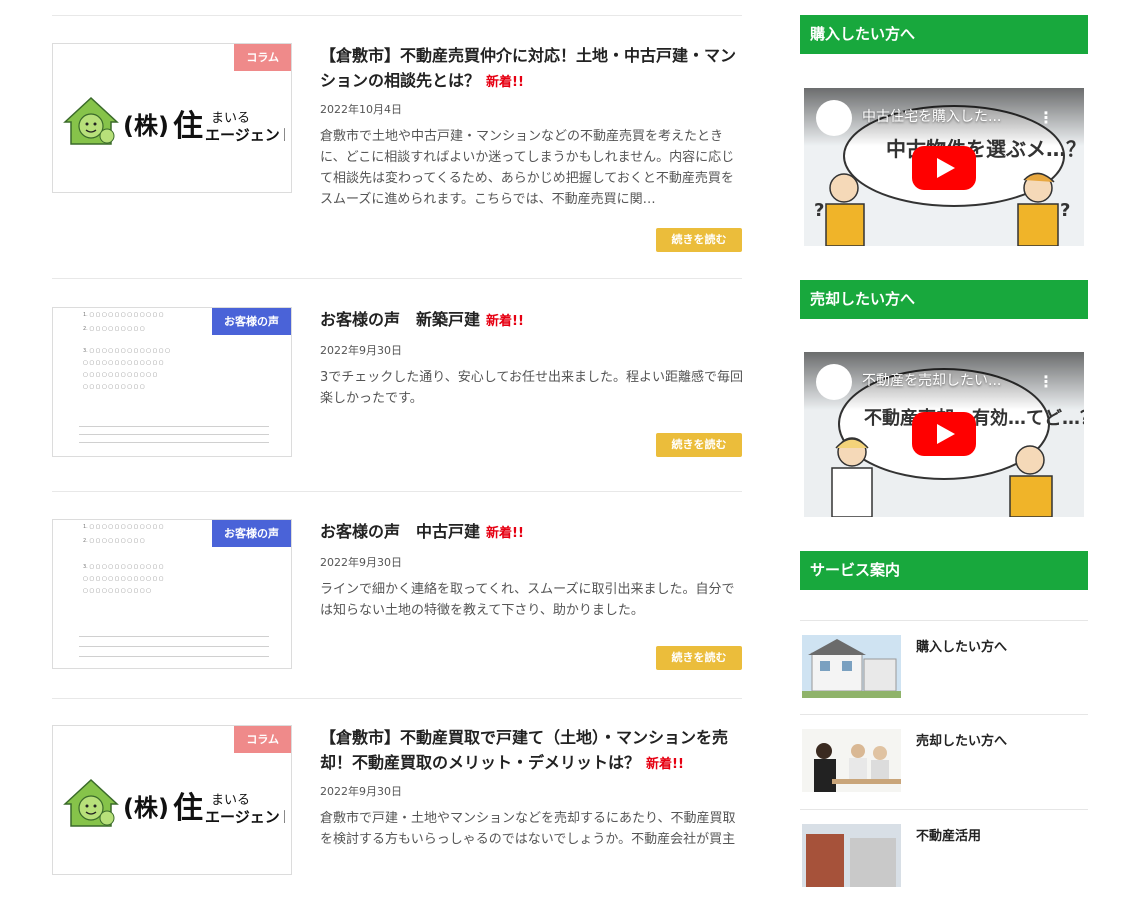 This screenshot has height=903, width=1140. What do you see at coordinates (532, 532) in the screenshot?
I see `post-title: お客様の声 中古戸建 新着!!` at bounding box center [532, 532].